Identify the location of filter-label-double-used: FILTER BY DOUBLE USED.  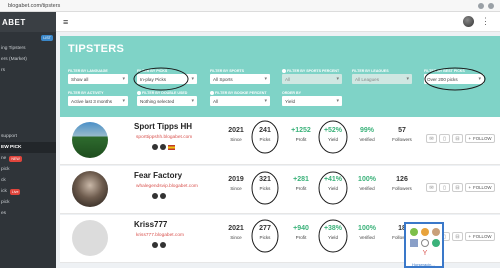
(162, 93).